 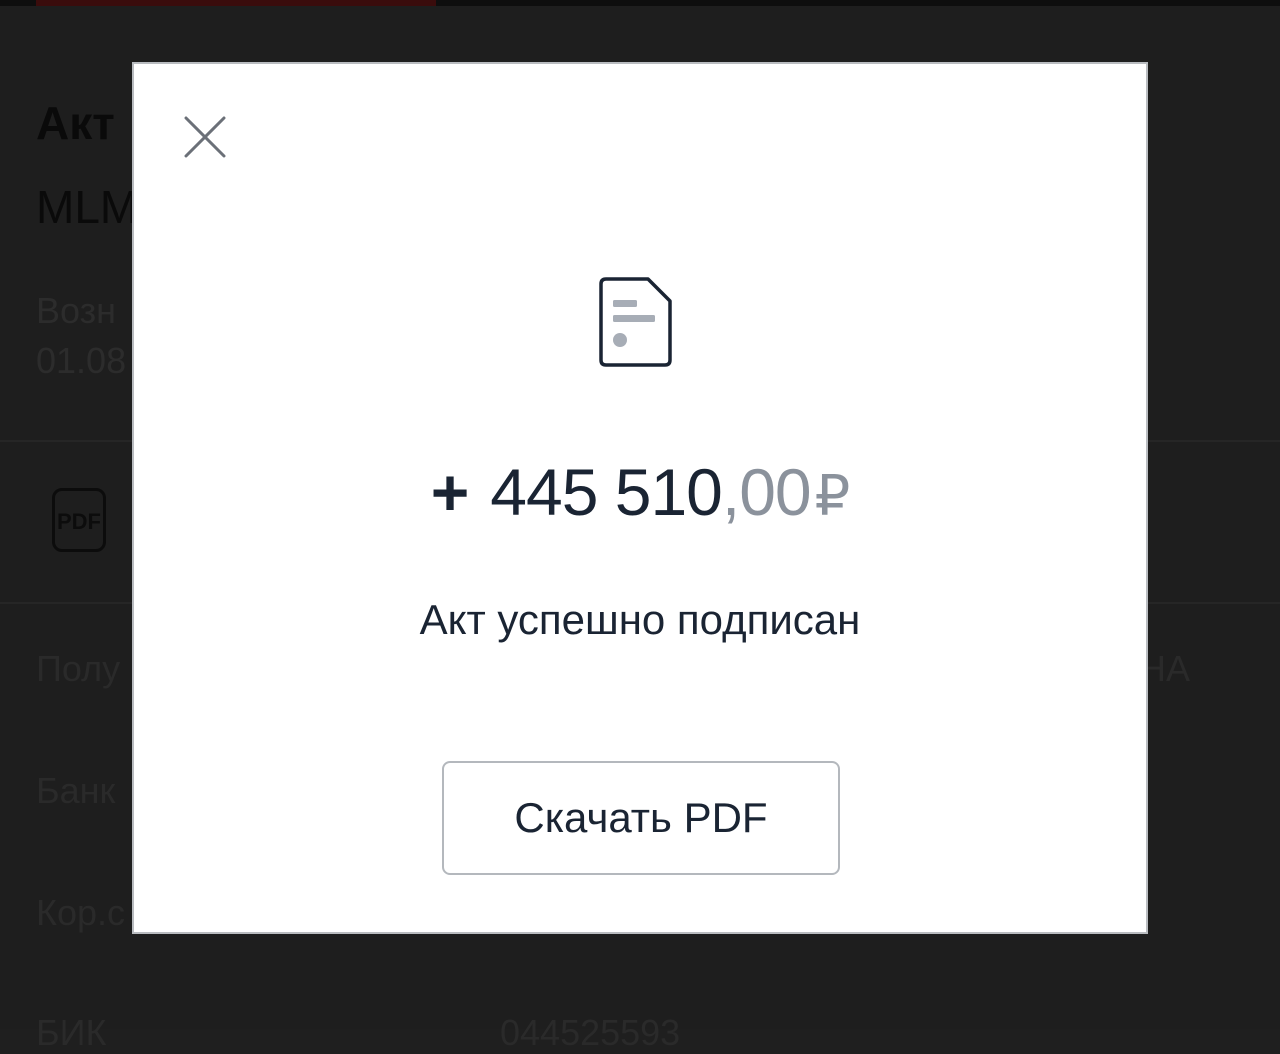 What do you see at coordinates (450, 492) in the screenshot?
I see `amount-sign: +` at bounding box center [450, 492].